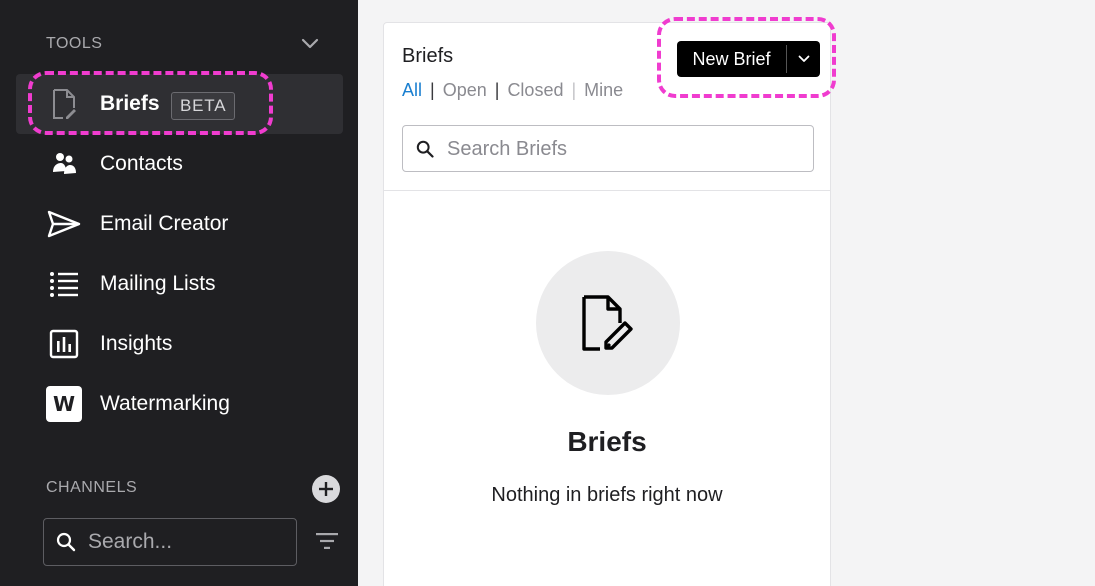 The image size is (1095, 586). I want to click on new-brief-split-button: New Brief, so click(748, 59).